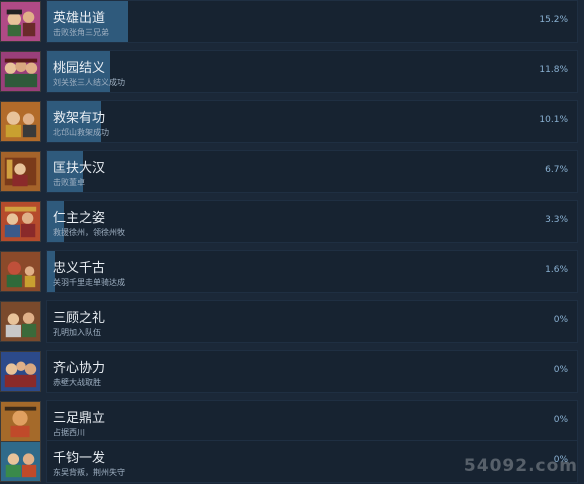 The image size is (584, 484). Describe the element at coordinates (79, 18) in the screenshot. I see `achievement-title: 英雄出道` at that location.